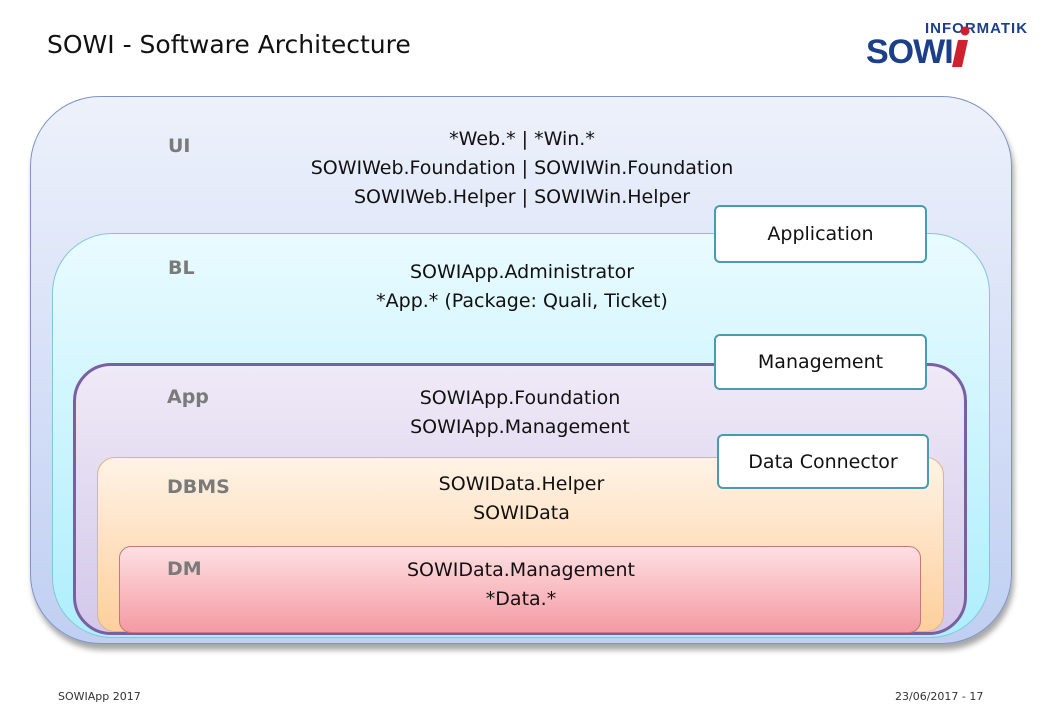 This screenshot has height=720, width=1040. Describe the element at coordinates (99, 696) in the screenshot. I see `footer-left-text: SOWIApp 2017` at that location.